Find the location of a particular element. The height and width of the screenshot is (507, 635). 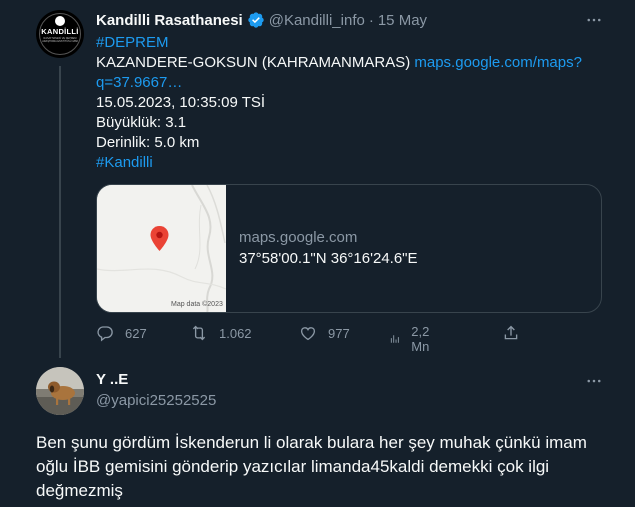

reply-button: 627 is located at coordinates (121, 333).